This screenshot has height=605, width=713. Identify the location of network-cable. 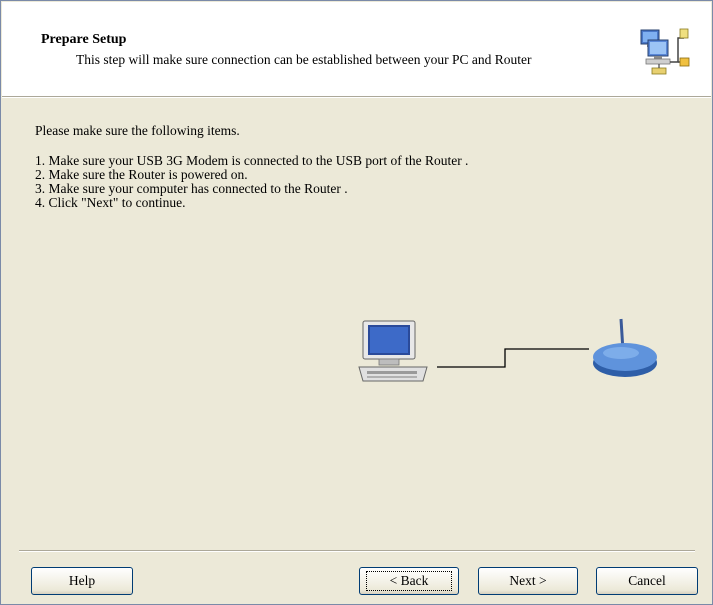
(513, 358).